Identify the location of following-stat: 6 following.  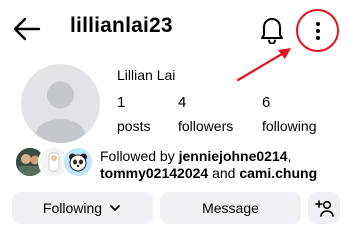
(289, 114).